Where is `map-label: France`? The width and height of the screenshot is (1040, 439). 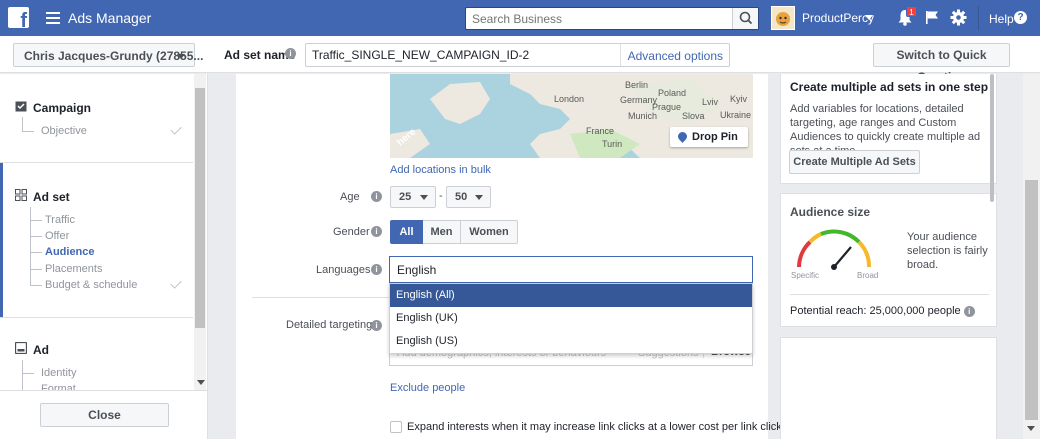 map-label: France is located at coordinates (600, 131).